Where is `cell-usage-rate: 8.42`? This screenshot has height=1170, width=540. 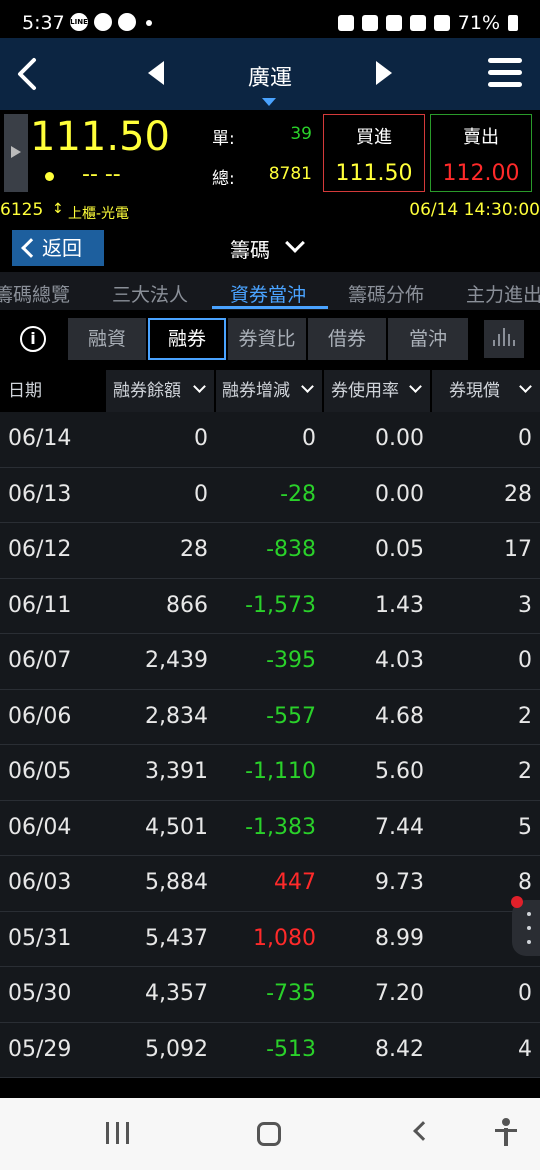 cell-usage-rate: 8.42 is located at coordinates (399, 1049).